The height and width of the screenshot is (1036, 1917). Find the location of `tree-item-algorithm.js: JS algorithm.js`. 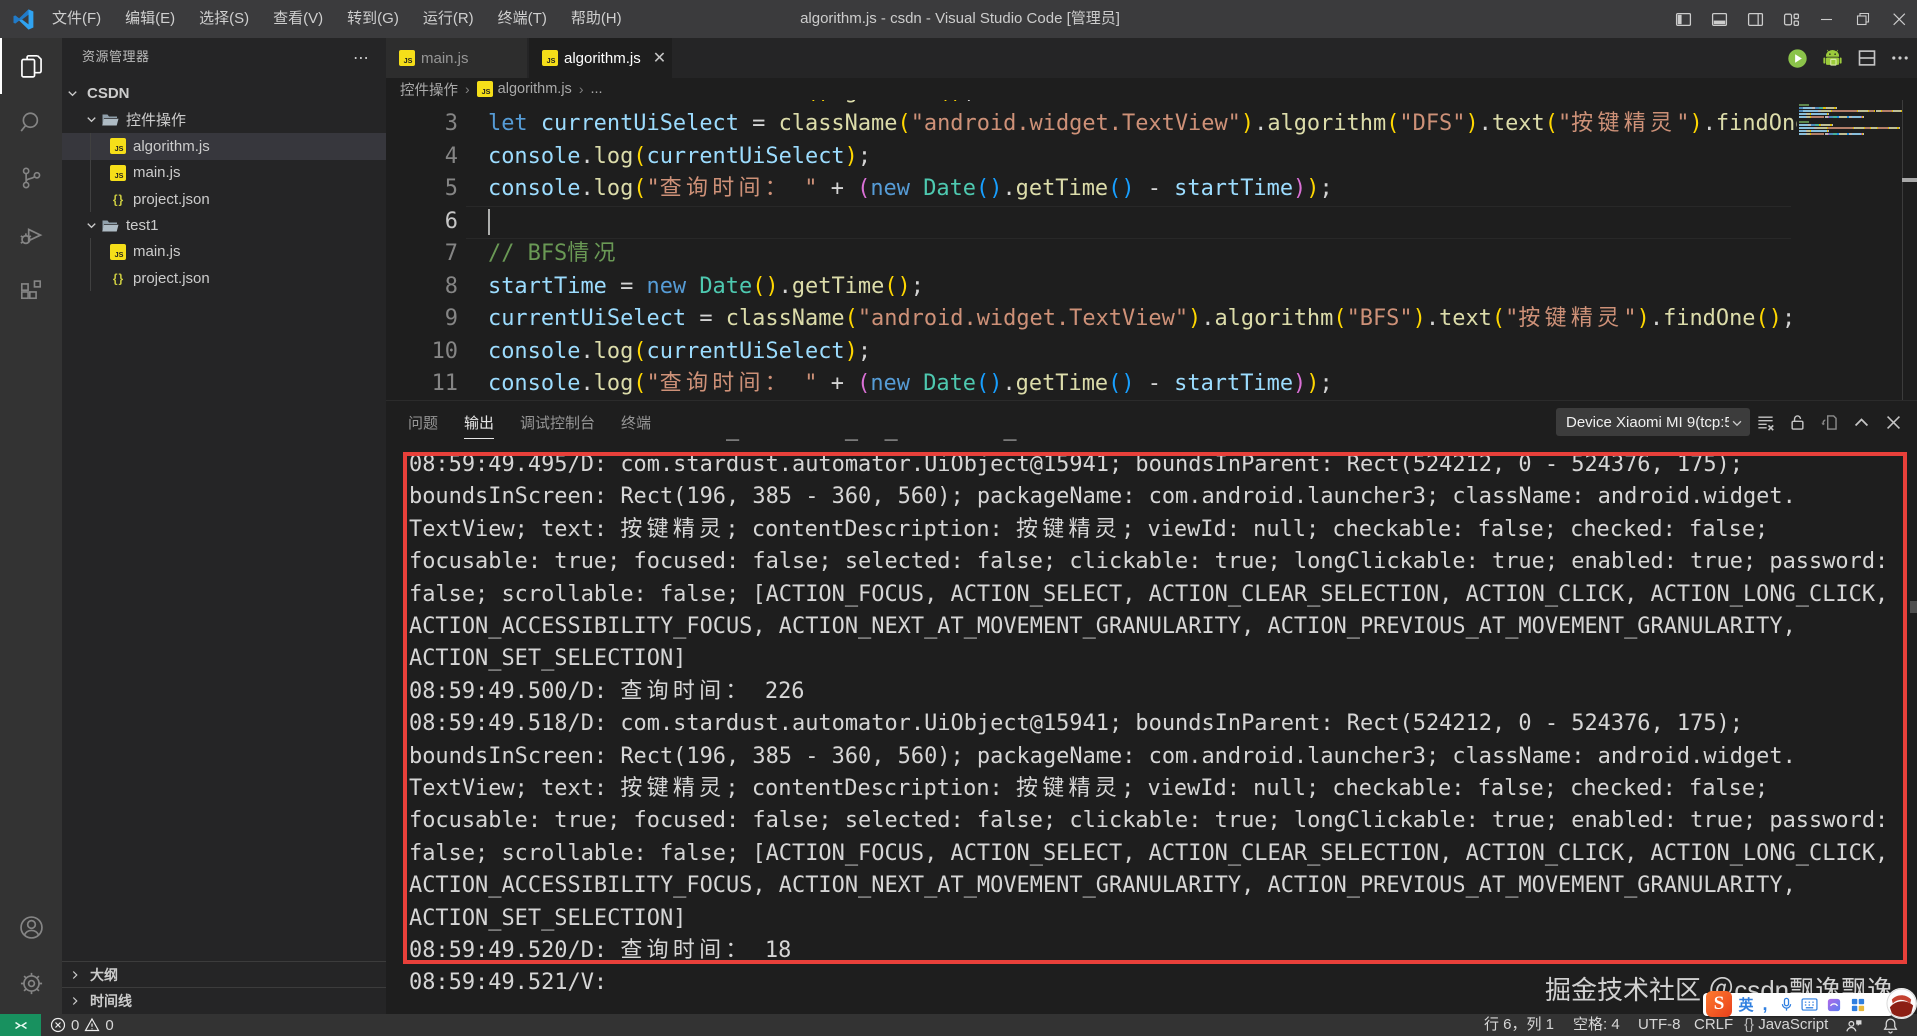

tree-item-algorithm.js: JS algorithm.js is located at coordinates (224, 146).